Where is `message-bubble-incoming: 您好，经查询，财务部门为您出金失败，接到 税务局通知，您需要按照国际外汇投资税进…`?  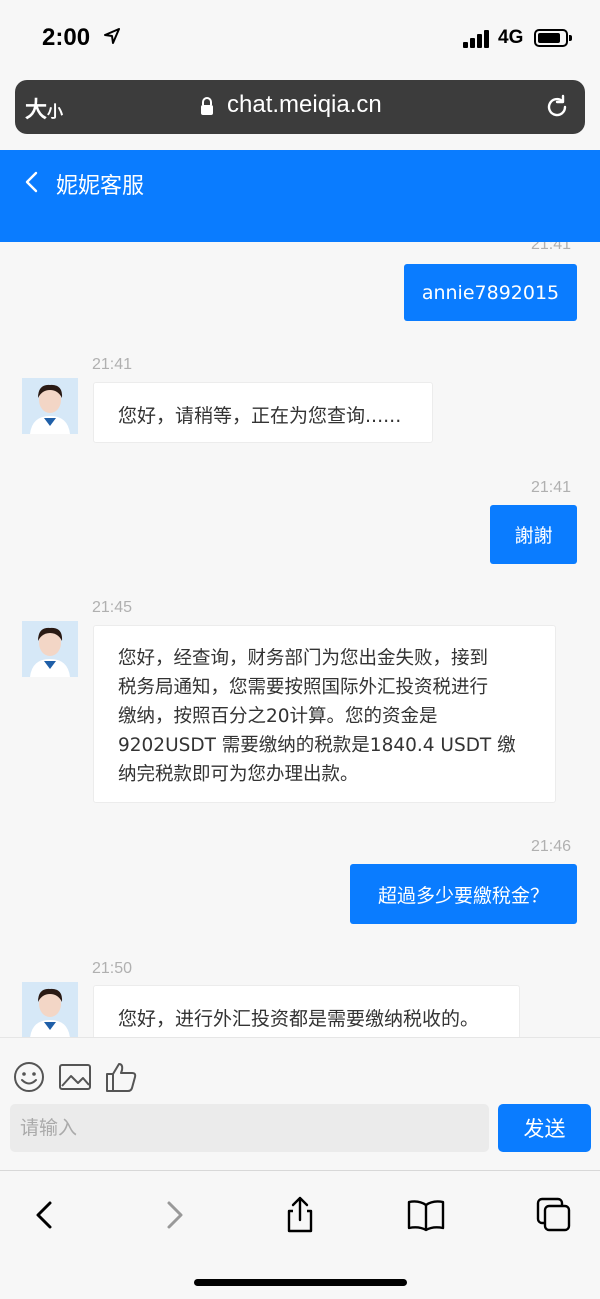 message-bubble-incoming: 您好，经查询，财务部门为您出金失败，接到 税务局通知，您需要按照国际外汇投资税进… is located at coordinates (324, 714).